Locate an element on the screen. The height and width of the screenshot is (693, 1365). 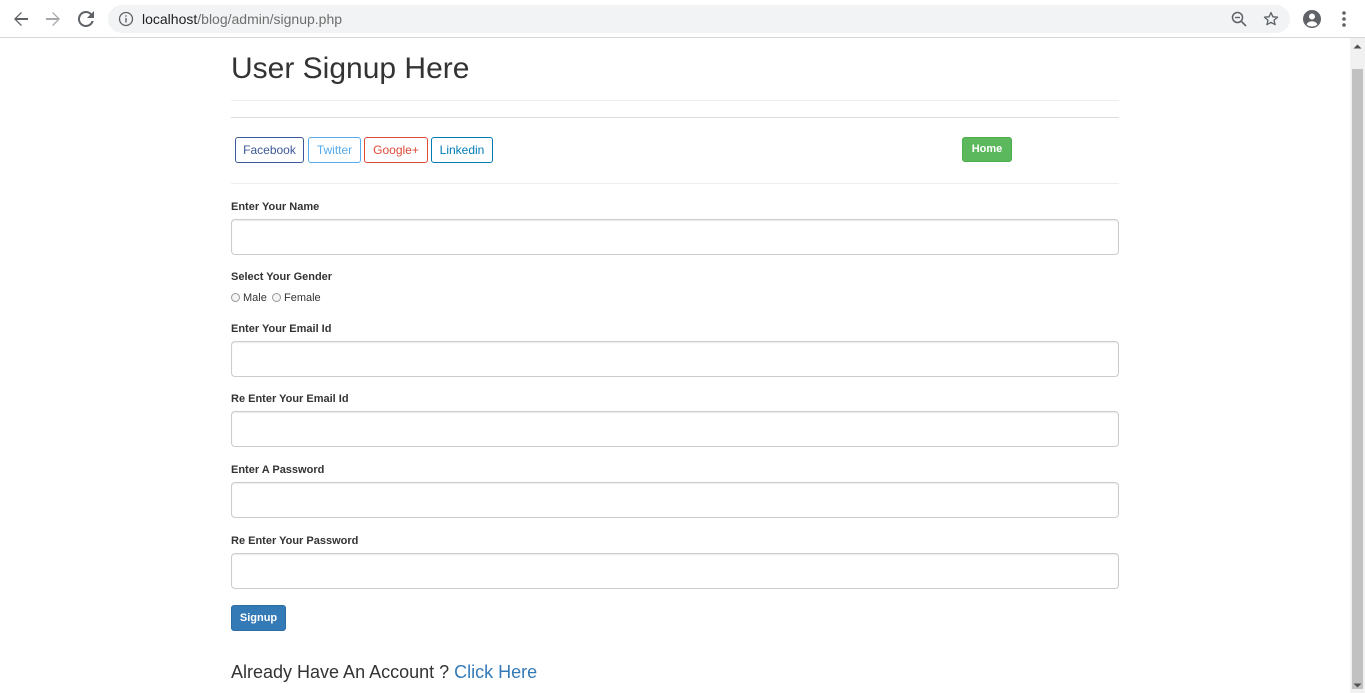
reenter-password-label: Re Enter Your Password is located at coordinates (295, 541).